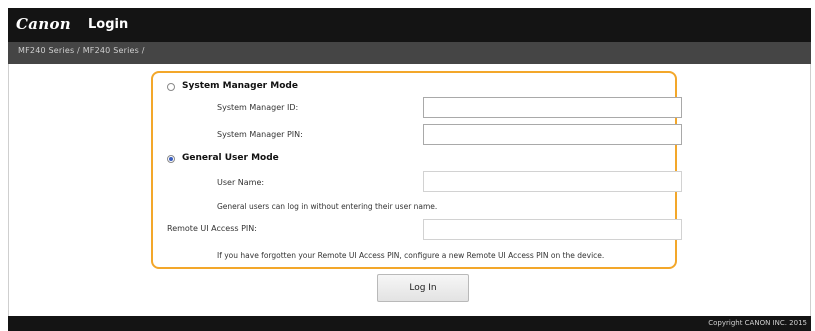 Image resolution: width=815 pixels, height=331 pixels. I want to click on system-manager-id-label: System Manager ID:, so click(258, 107).